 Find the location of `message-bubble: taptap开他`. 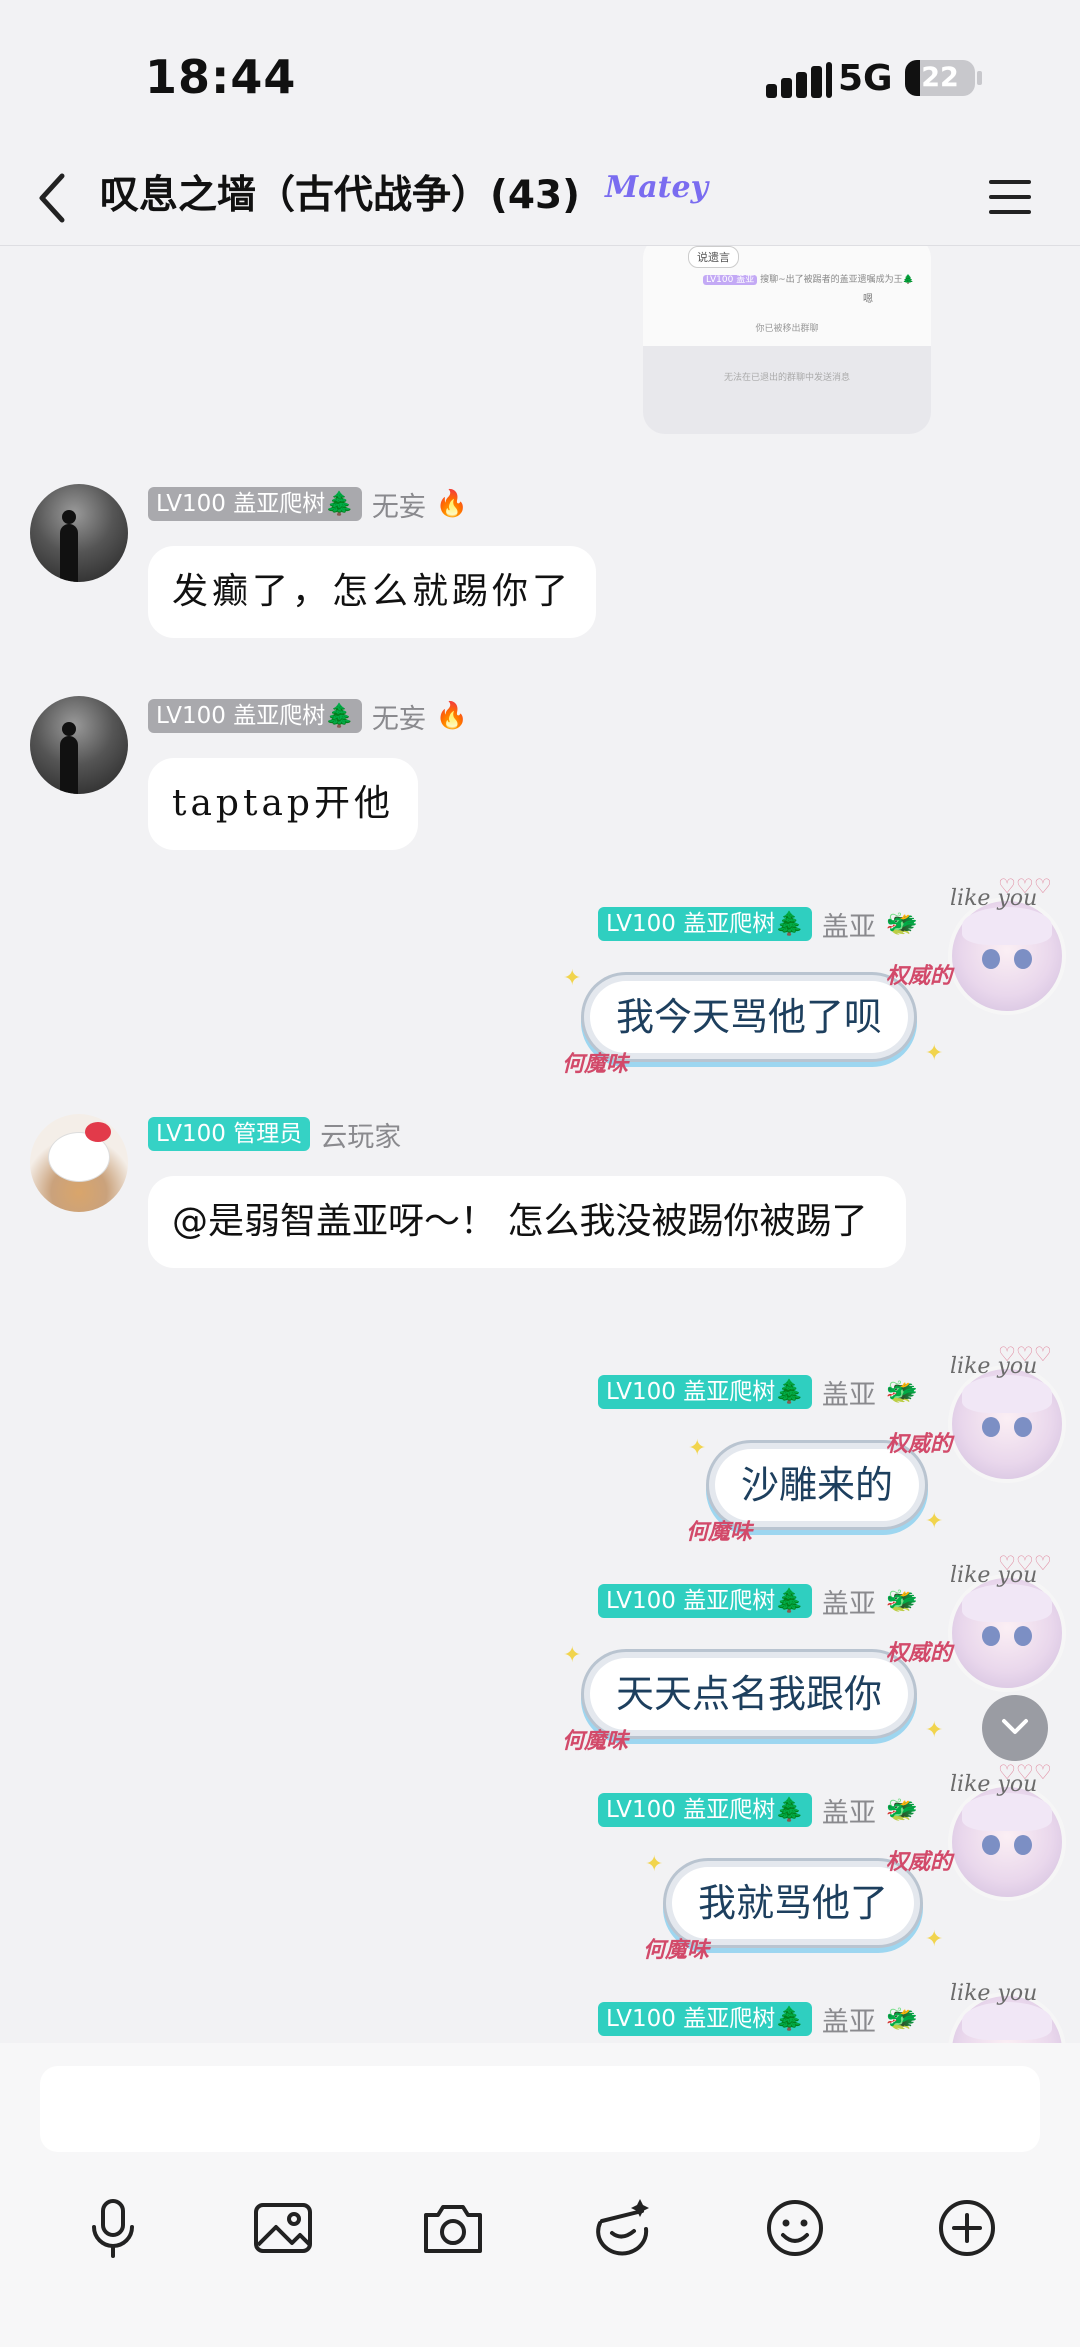

message-bubble: taptap开他 is located at coordinates (283, 804).